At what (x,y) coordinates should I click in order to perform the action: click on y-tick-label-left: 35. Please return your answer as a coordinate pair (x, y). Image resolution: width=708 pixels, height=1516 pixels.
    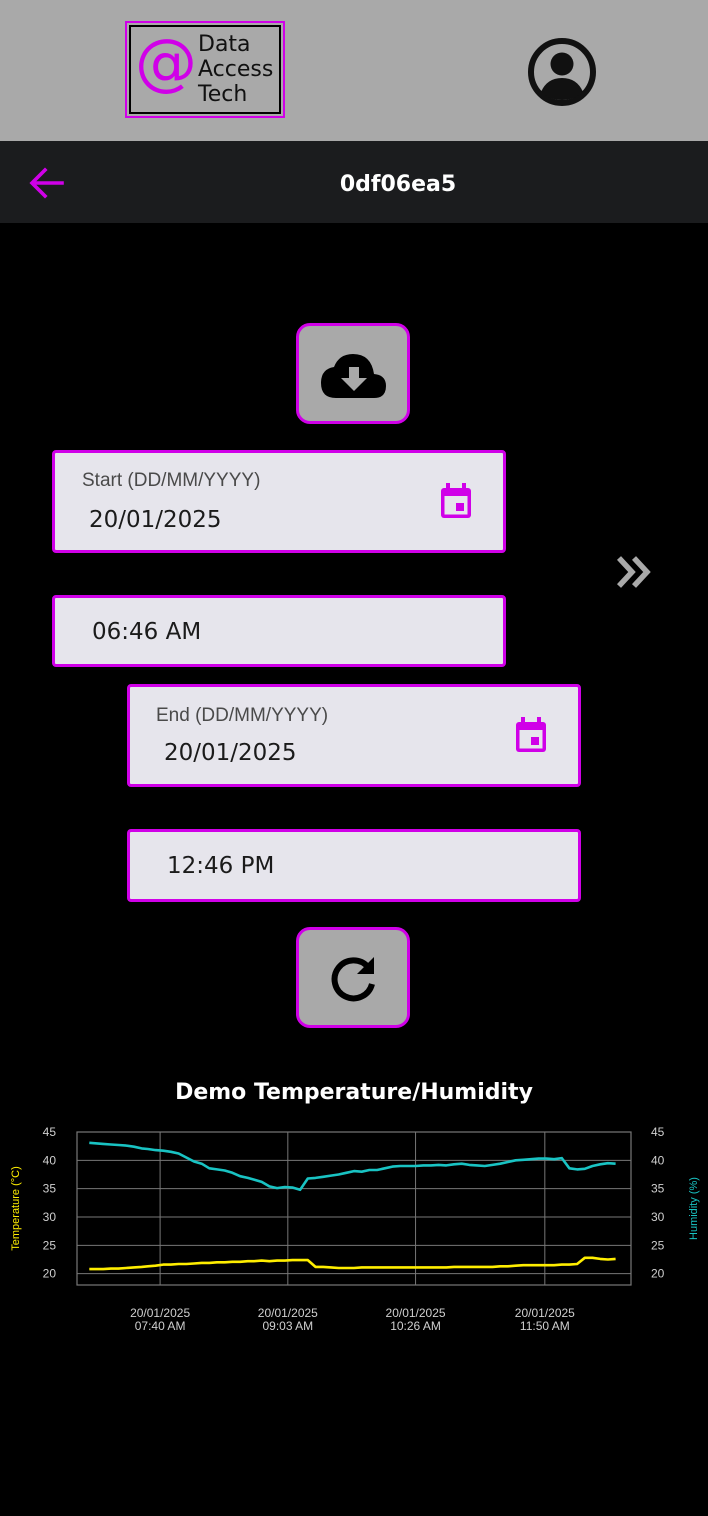
    Looking at the image, I should click on (50, 1189).